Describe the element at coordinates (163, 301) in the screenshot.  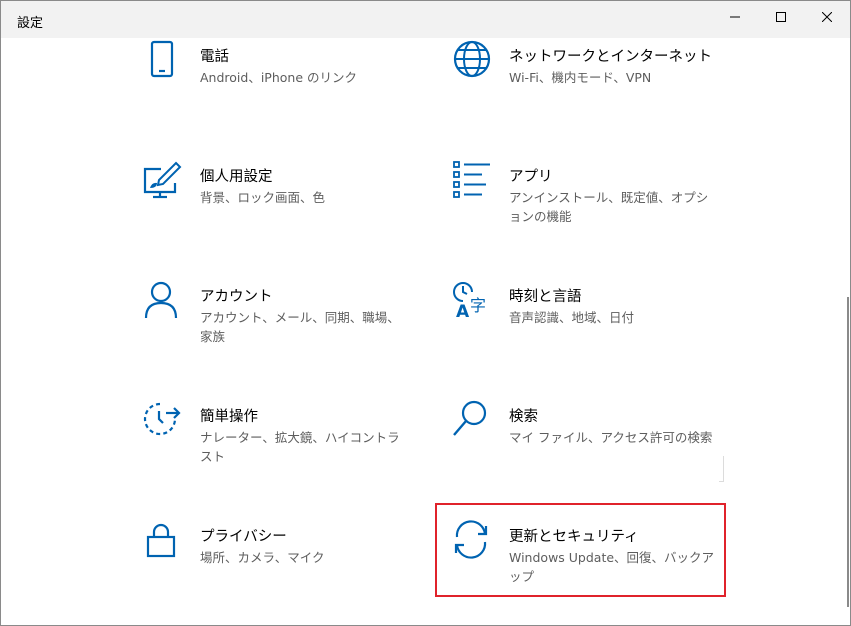
I see `person-icon` at that location.